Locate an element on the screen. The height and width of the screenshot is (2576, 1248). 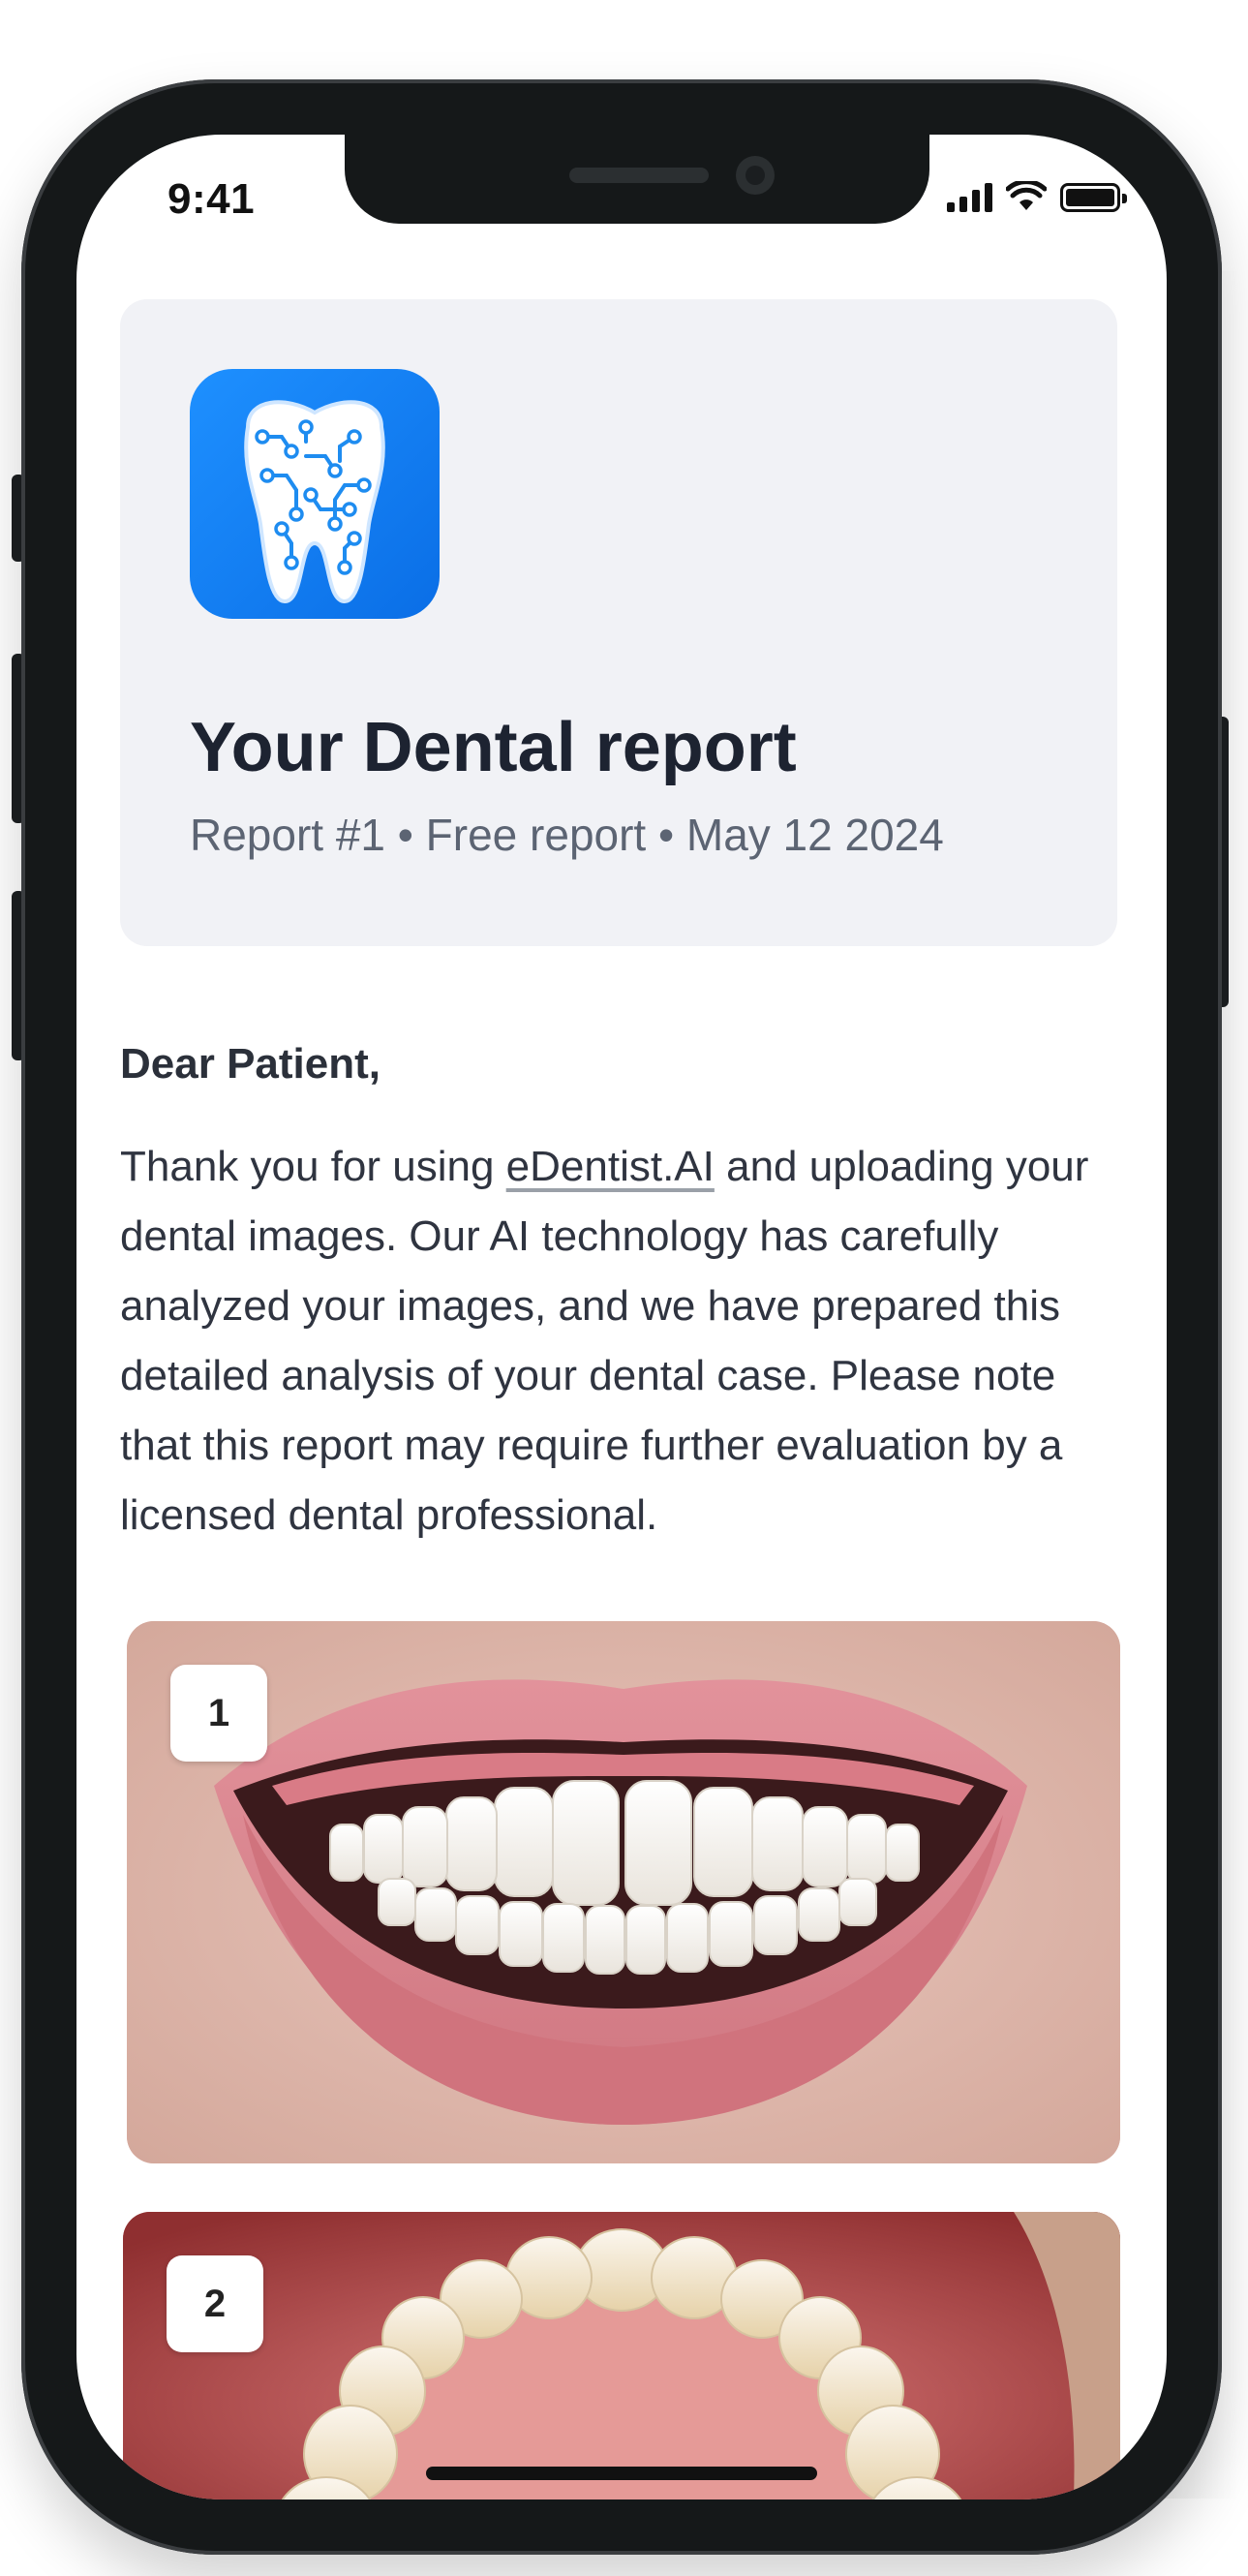
wifi-icon is located at coordinates (1026, 195).